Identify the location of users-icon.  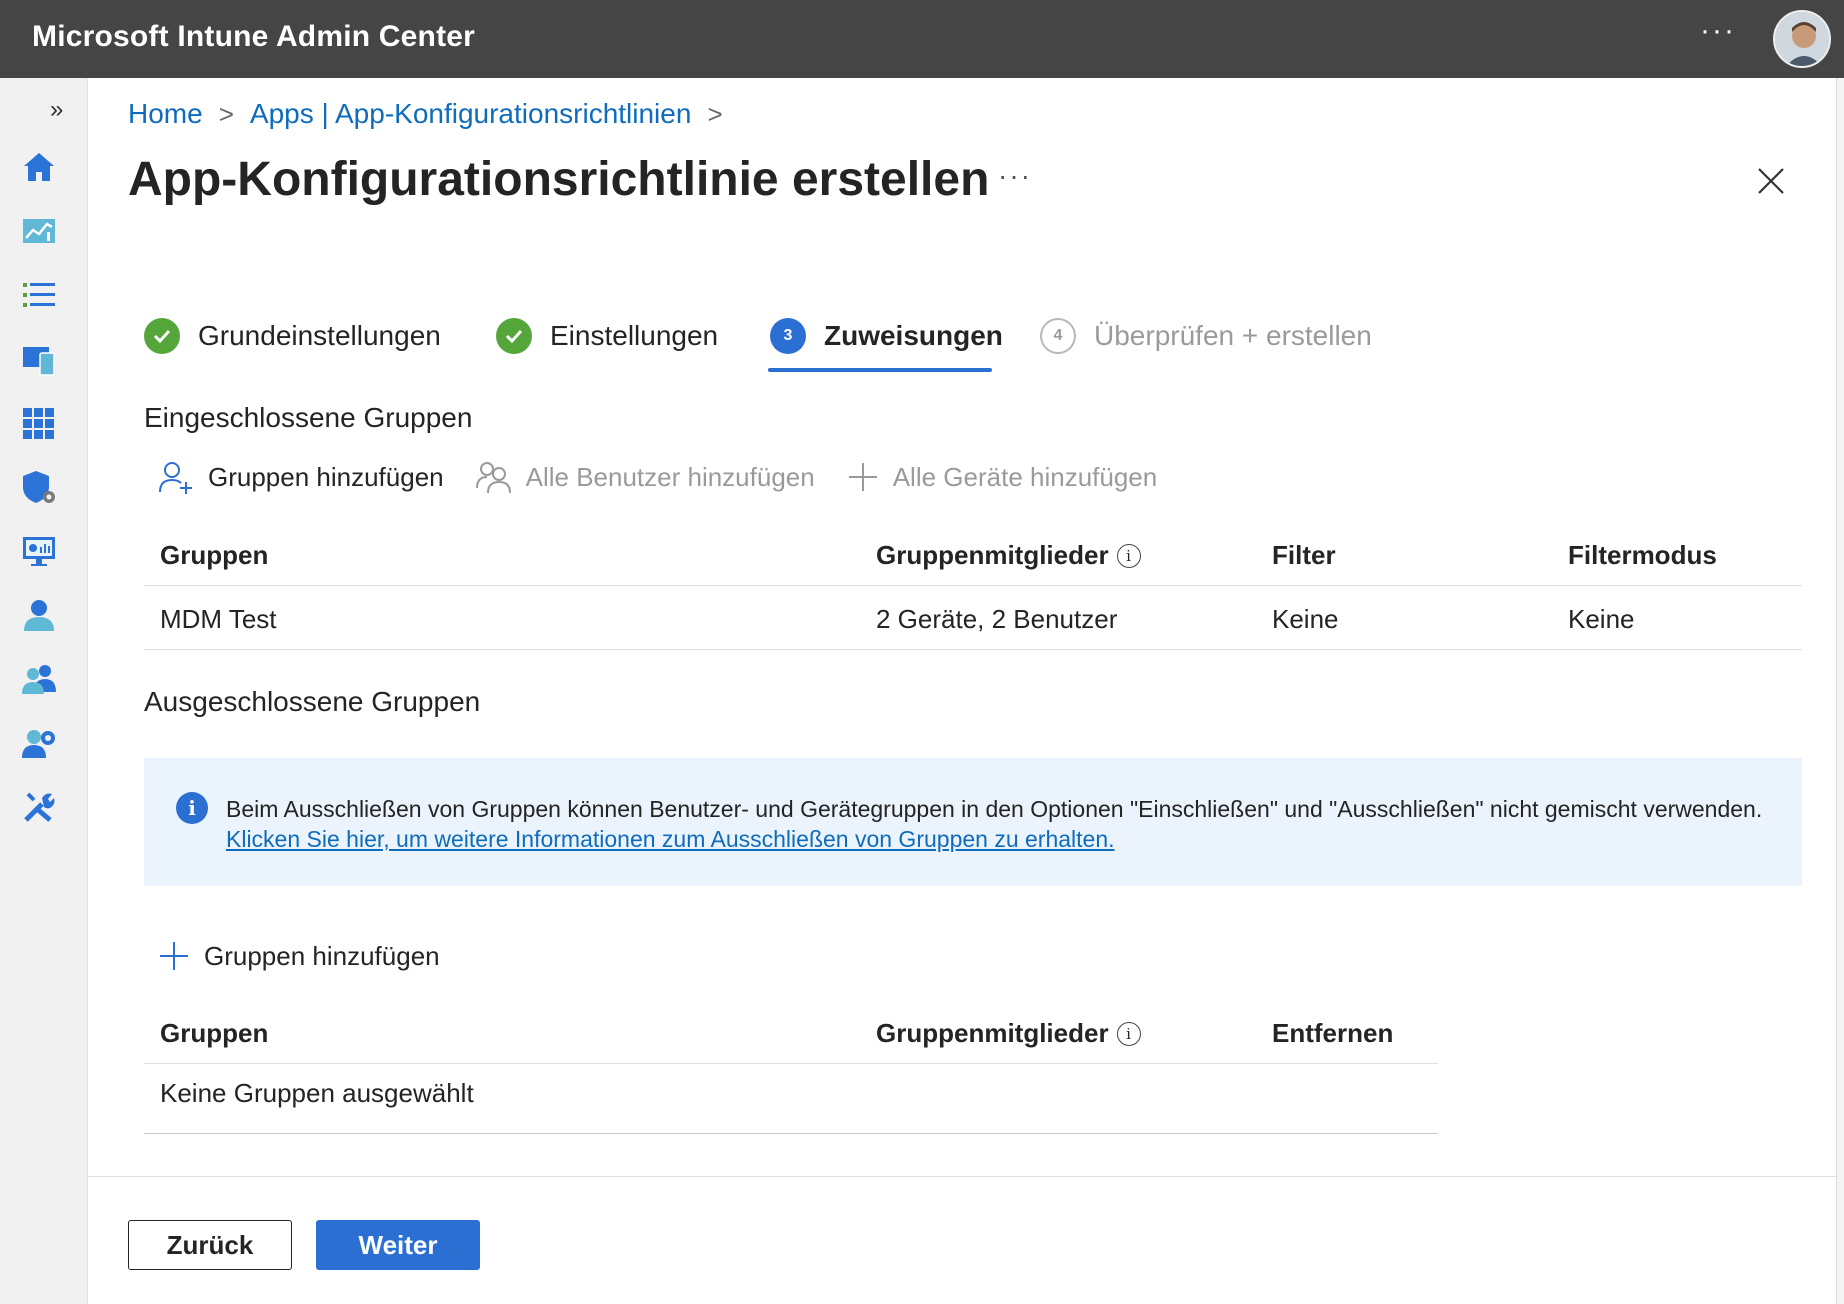
(39, 615).